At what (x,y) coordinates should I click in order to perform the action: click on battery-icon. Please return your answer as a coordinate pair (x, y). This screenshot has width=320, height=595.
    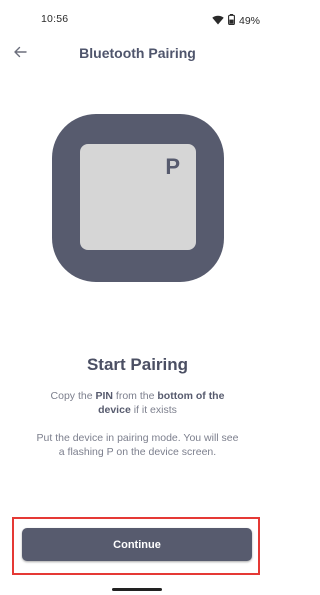
    Looking at the image, I should click on (231, 21).